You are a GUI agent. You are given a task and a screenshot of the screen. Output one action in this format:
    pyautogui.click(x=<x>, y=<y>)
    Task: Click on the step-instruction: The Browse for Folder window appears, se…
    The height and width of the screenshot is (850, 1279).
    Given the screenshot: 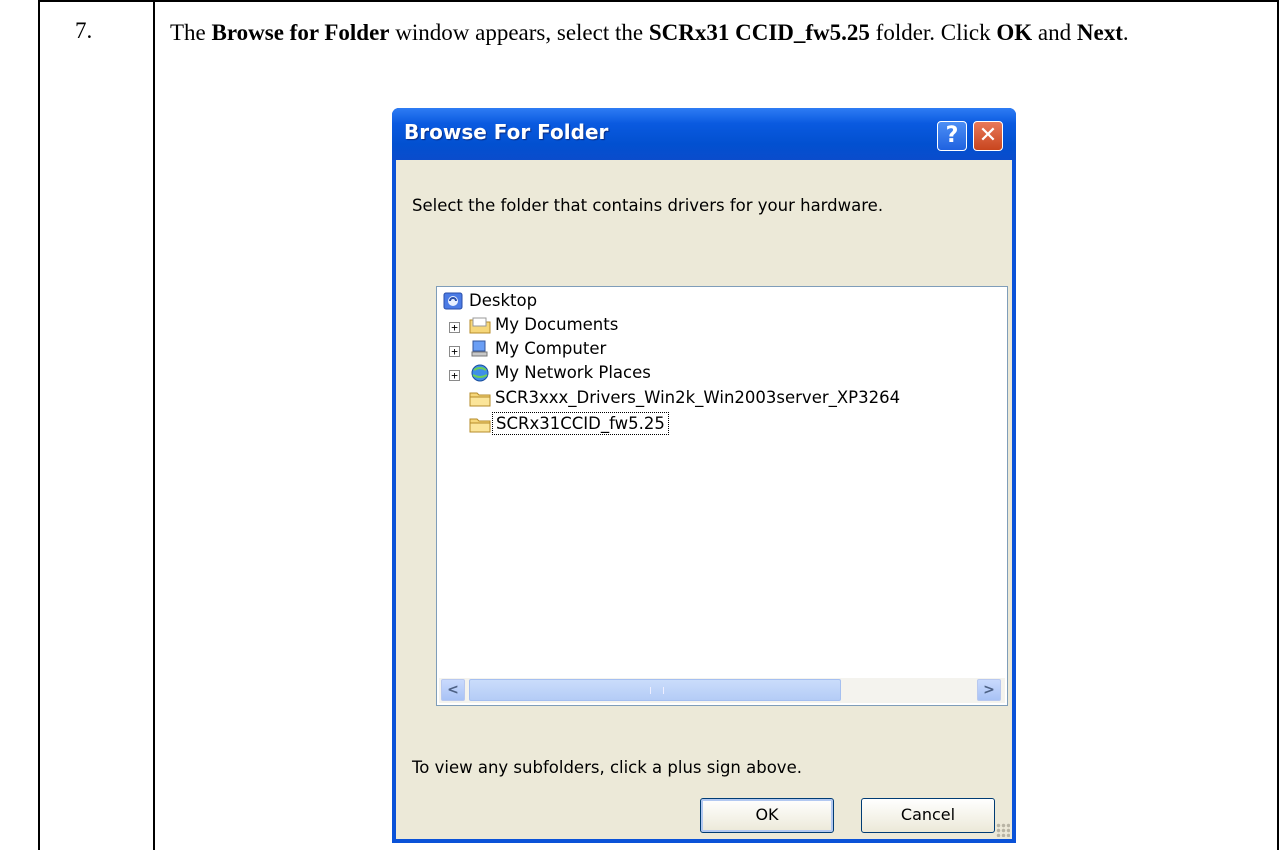 What is the action you would take?
    pyautogui.click(x=715, y=32)
    